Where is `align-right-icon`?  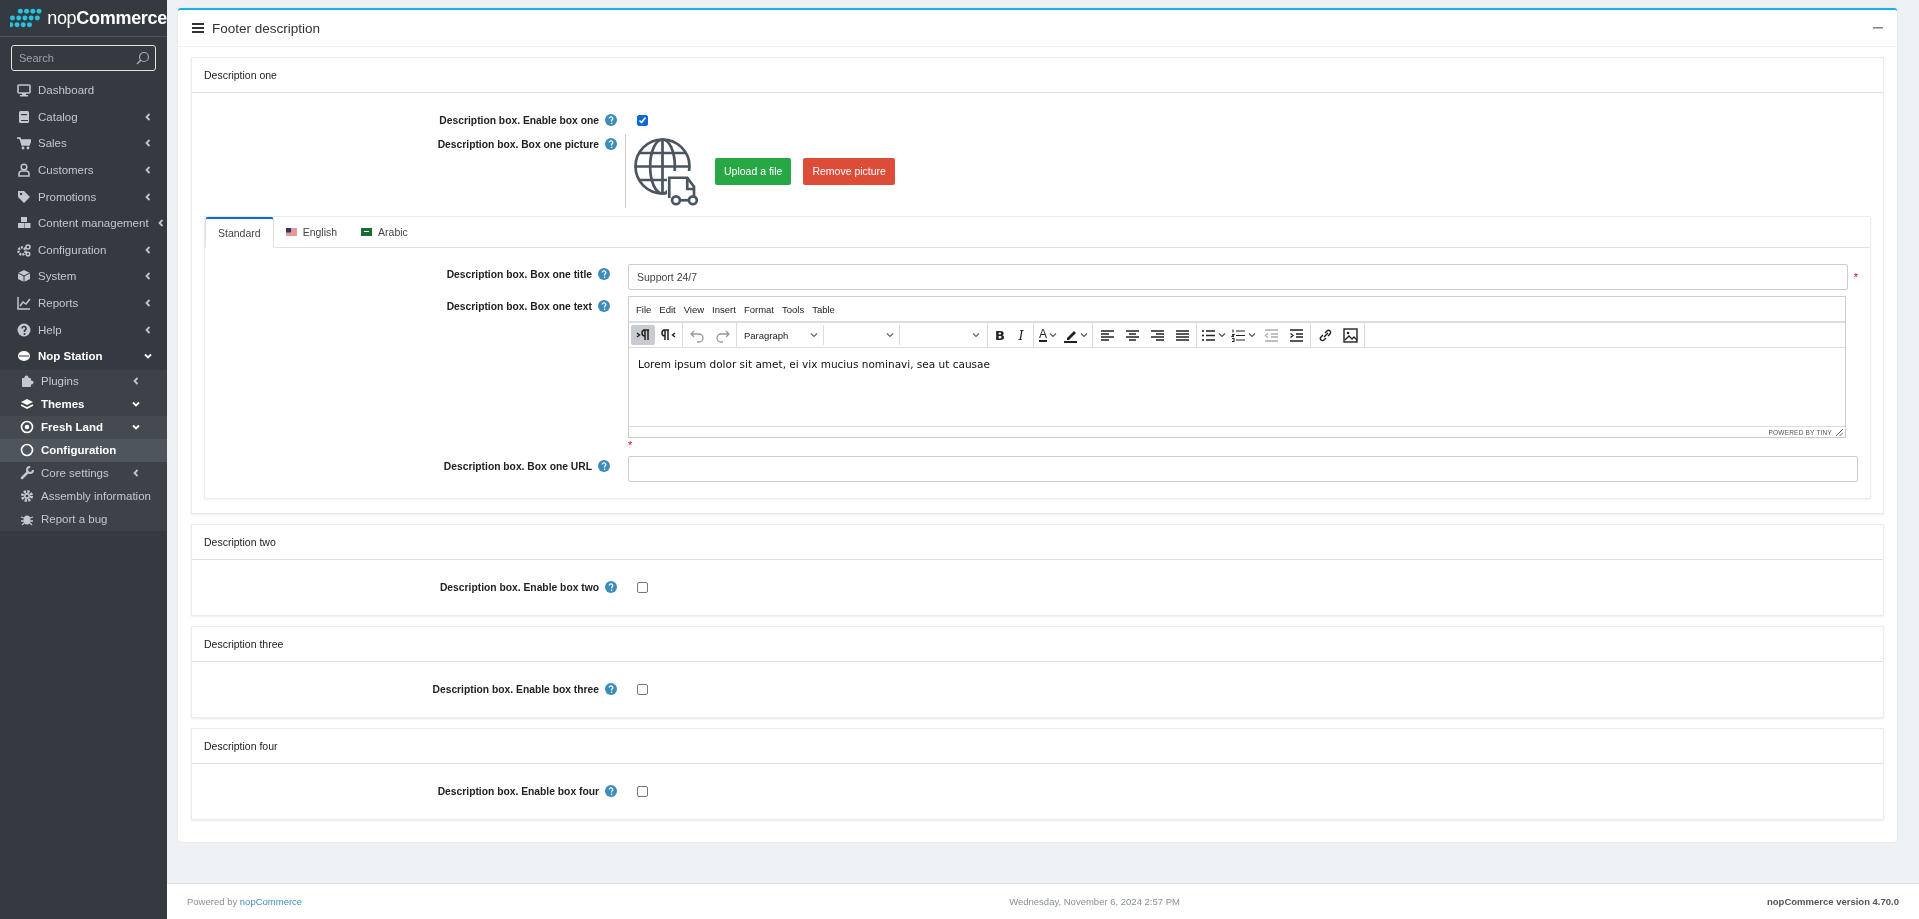 align-right-icon is located at coordinates (1157, 335).